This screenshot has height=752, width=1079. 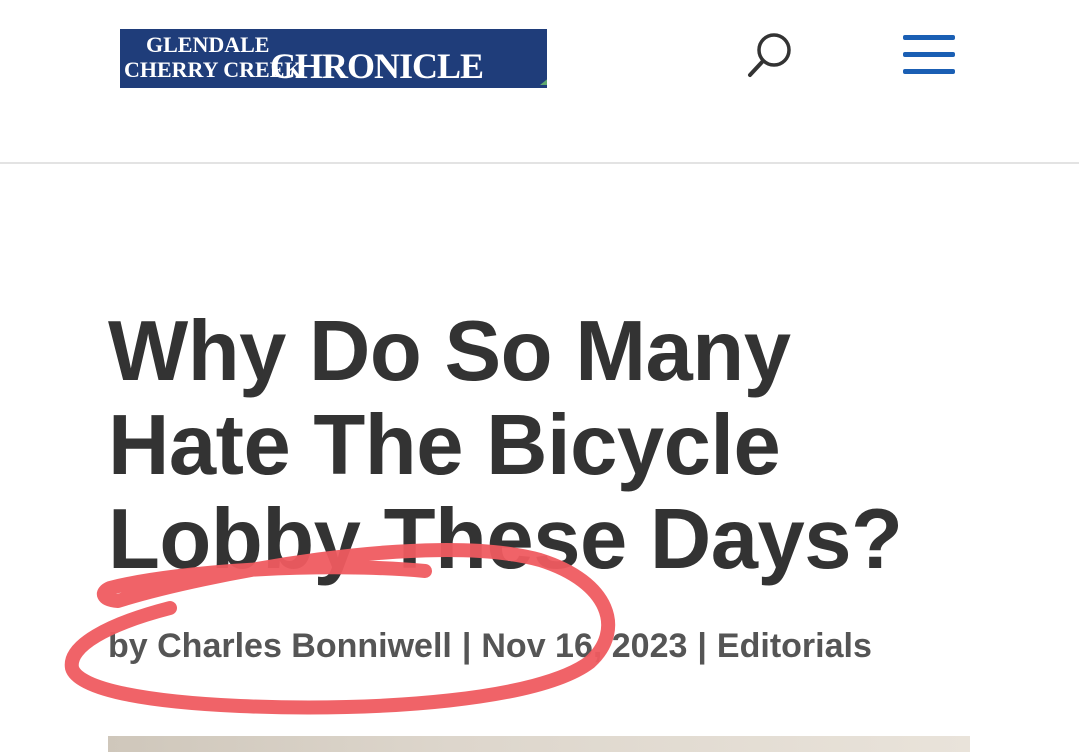 What do you see at coordinates (208, 44) in the screenshot?
I see `logo-line1: Glendale` at bounding box center [208, 44].